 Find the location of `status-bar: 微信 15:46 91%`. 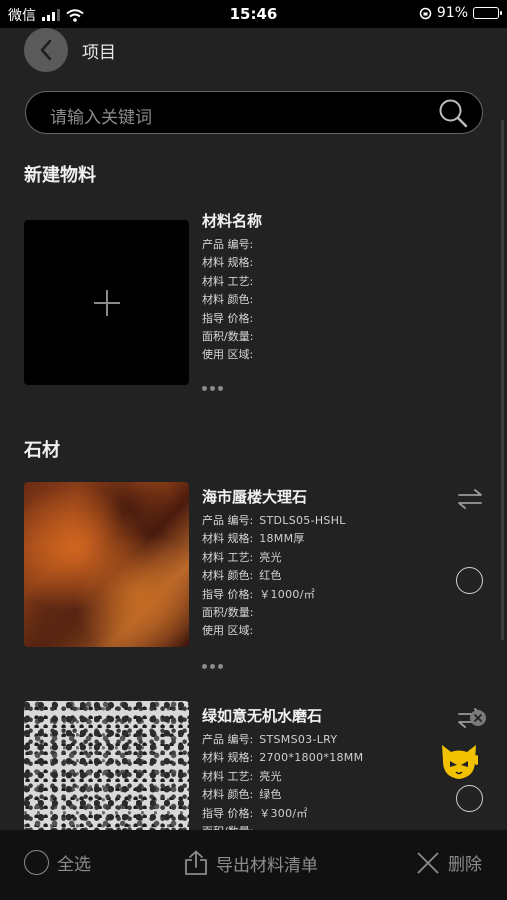

status-bar: 微信 15:46 91% is located at coordinates (253, 14).